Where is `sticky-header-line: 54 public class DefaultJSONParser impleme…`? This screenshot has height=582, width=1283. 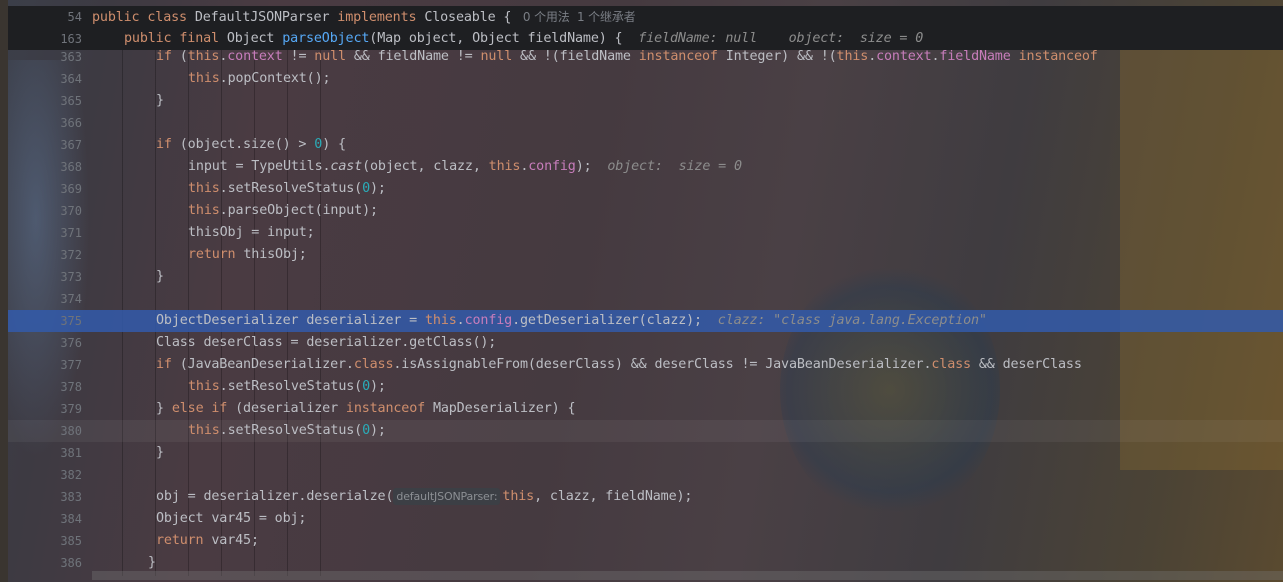
sticky-header-line: 54 public class DefaultJSONParser impleme… is located at coordinates (641, 17).